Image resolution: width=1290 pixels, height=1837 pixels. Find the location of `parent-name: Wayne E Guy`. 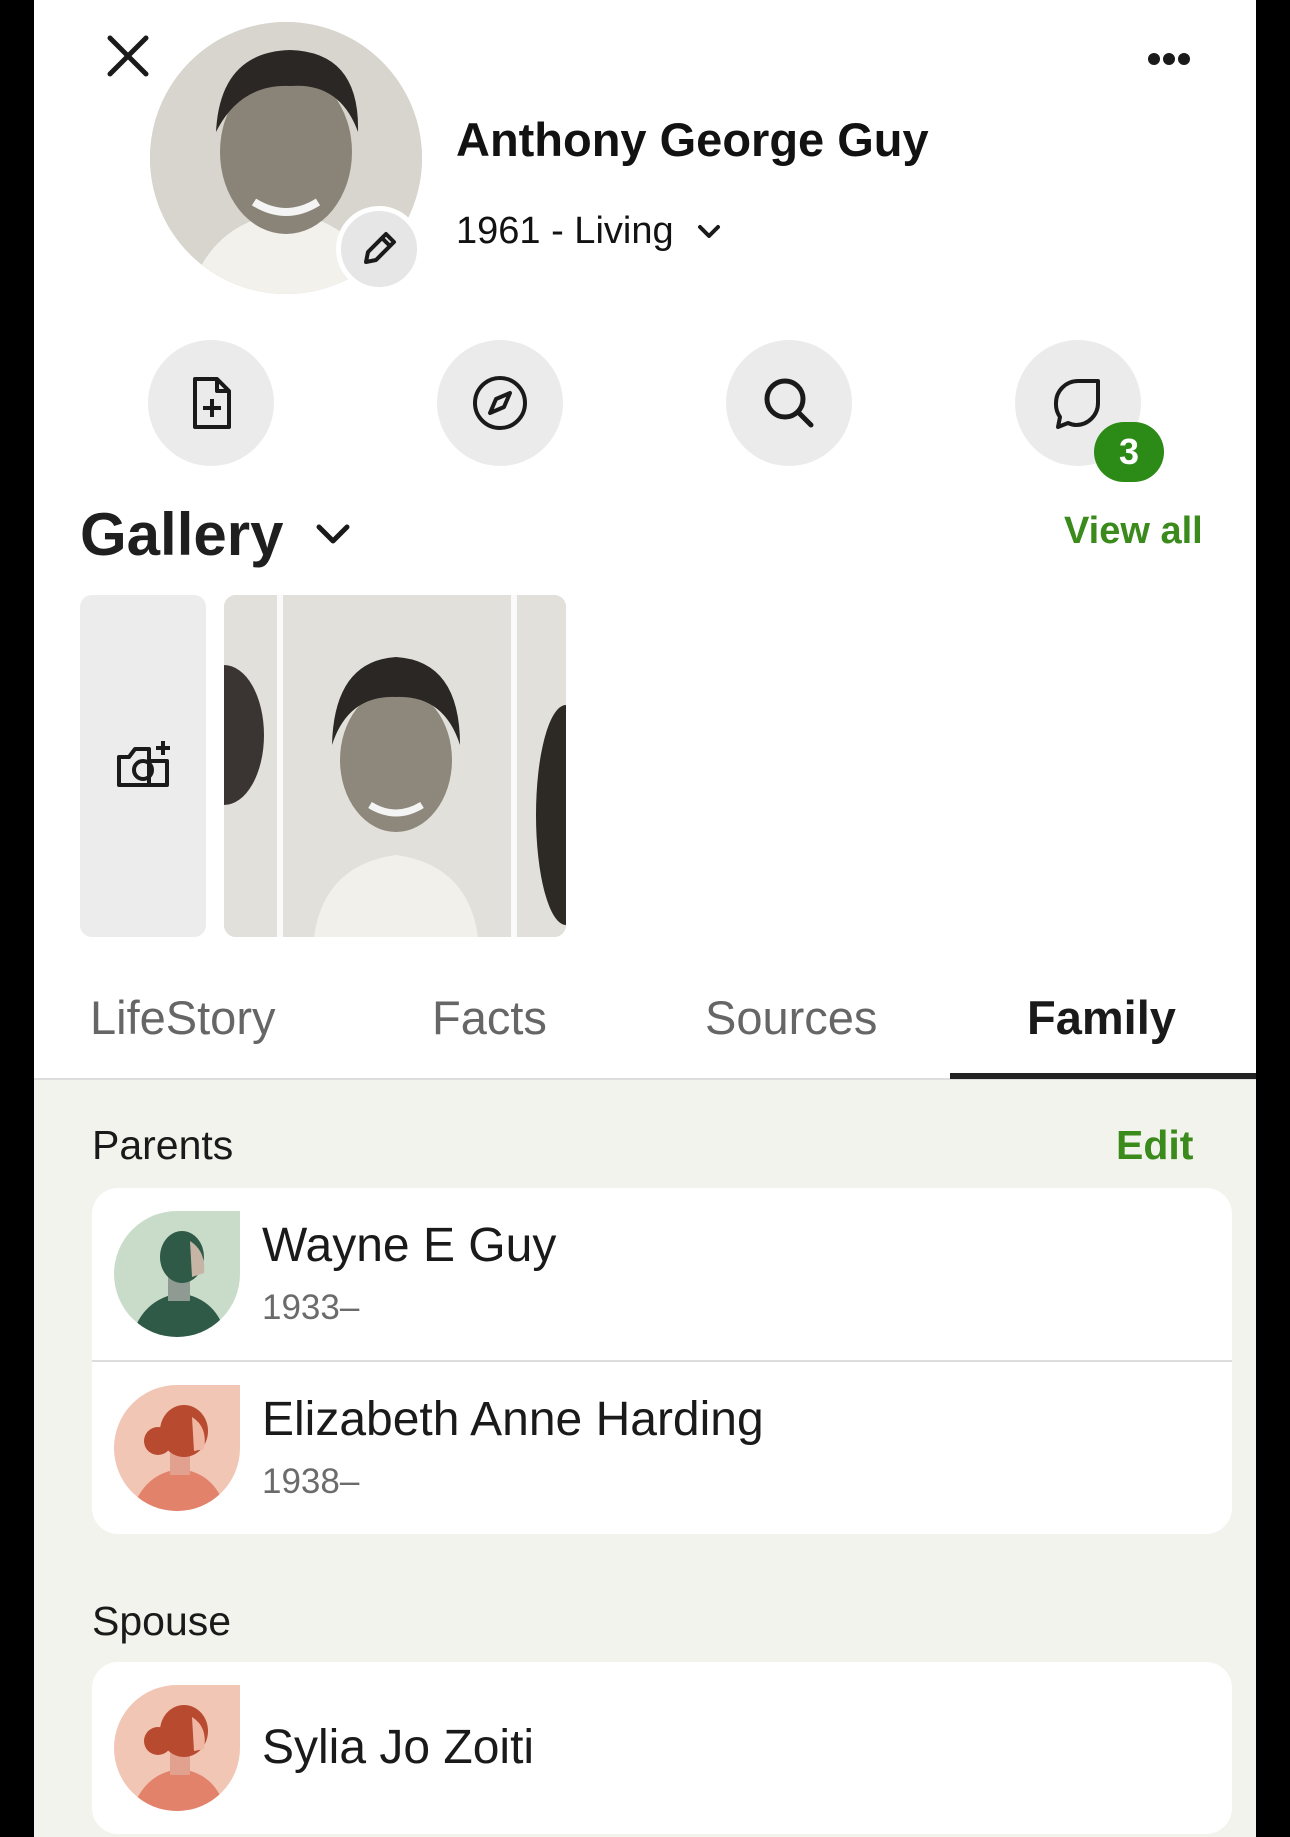

parent-name: Wayne E Guy is located at coordinates (409, 1245).